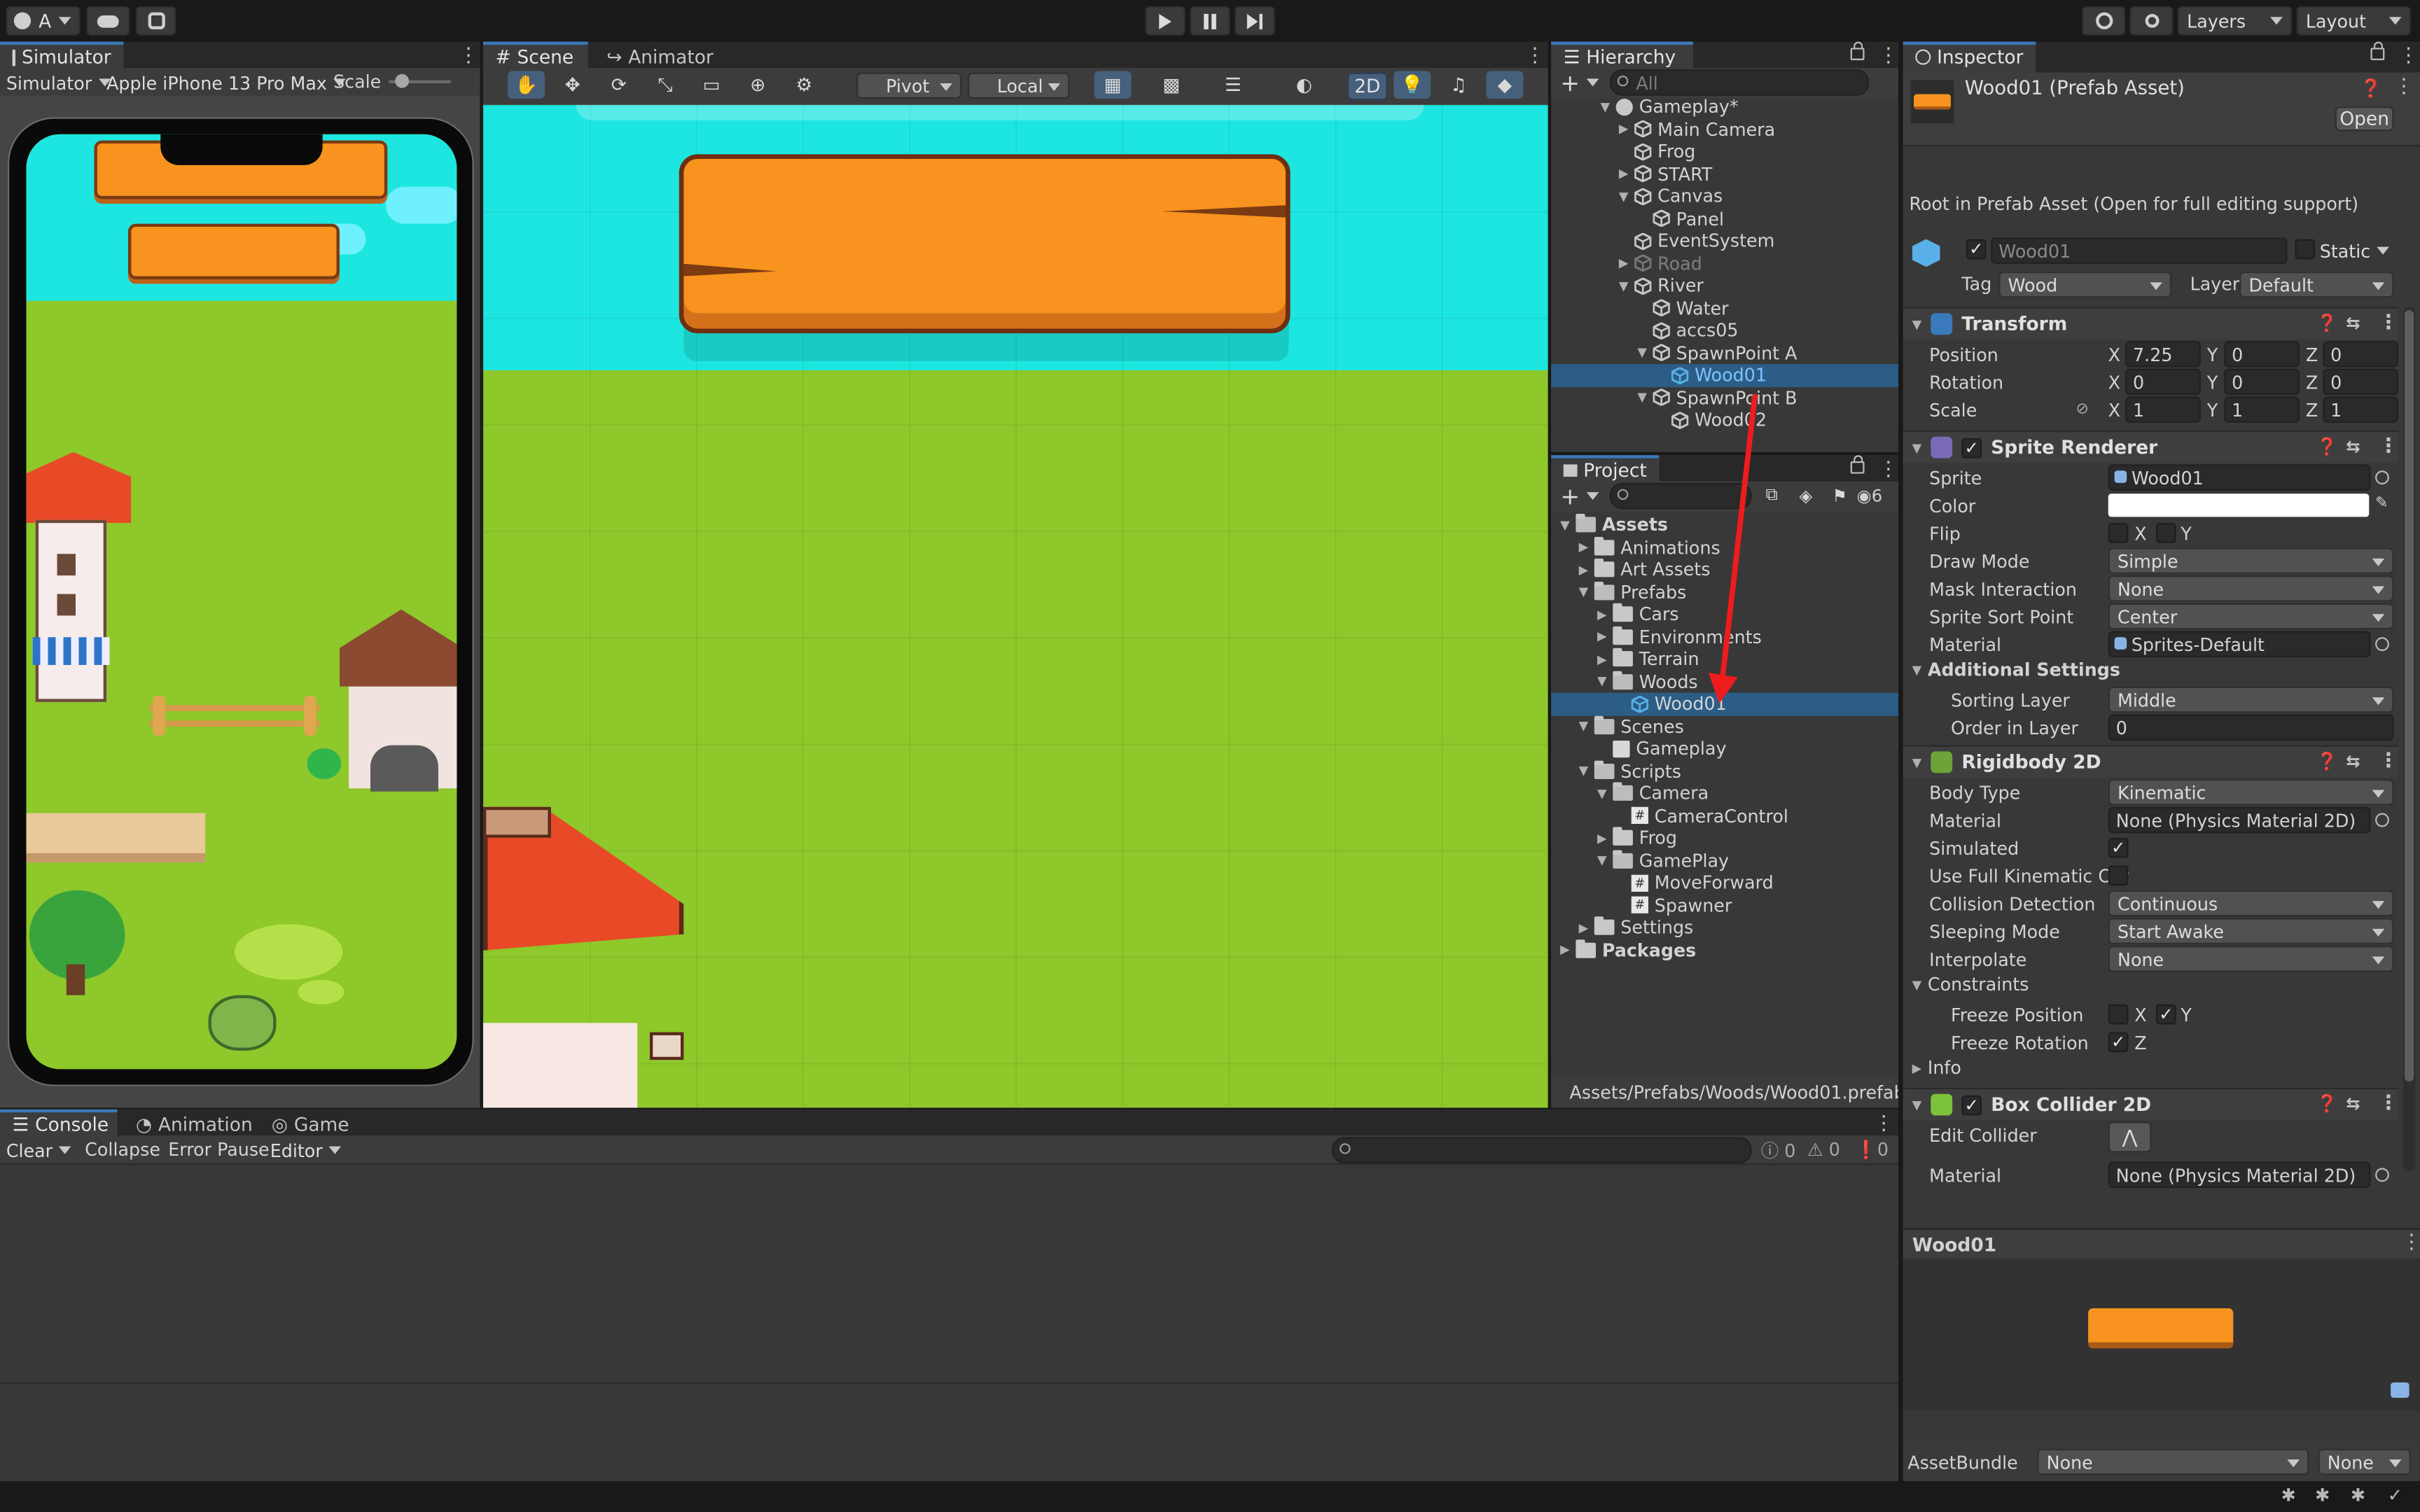 The height and width of the screenshot is (1512, 2420). What do you see at coordinates (1724, 241) in the screenshot?
I see `hierarchy-item: EventSystem` at bounding box center [1724, 241].